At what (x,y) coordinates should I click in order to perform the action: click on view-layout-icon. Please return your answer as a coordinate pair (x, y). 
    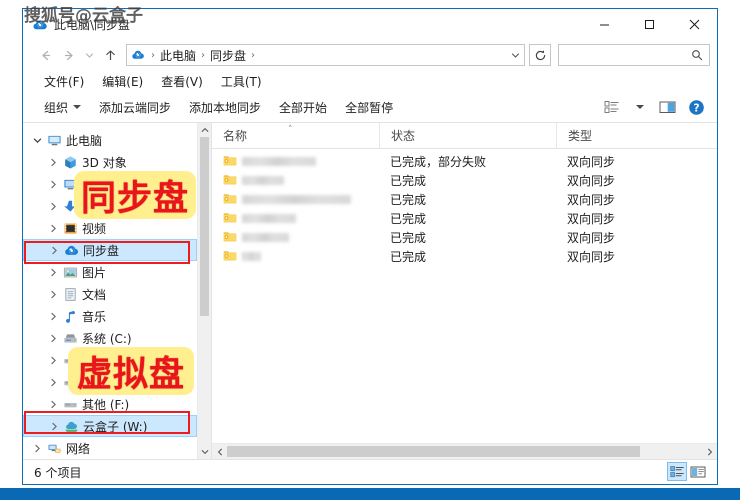
    Looking at the image, I should click on (612, 107).